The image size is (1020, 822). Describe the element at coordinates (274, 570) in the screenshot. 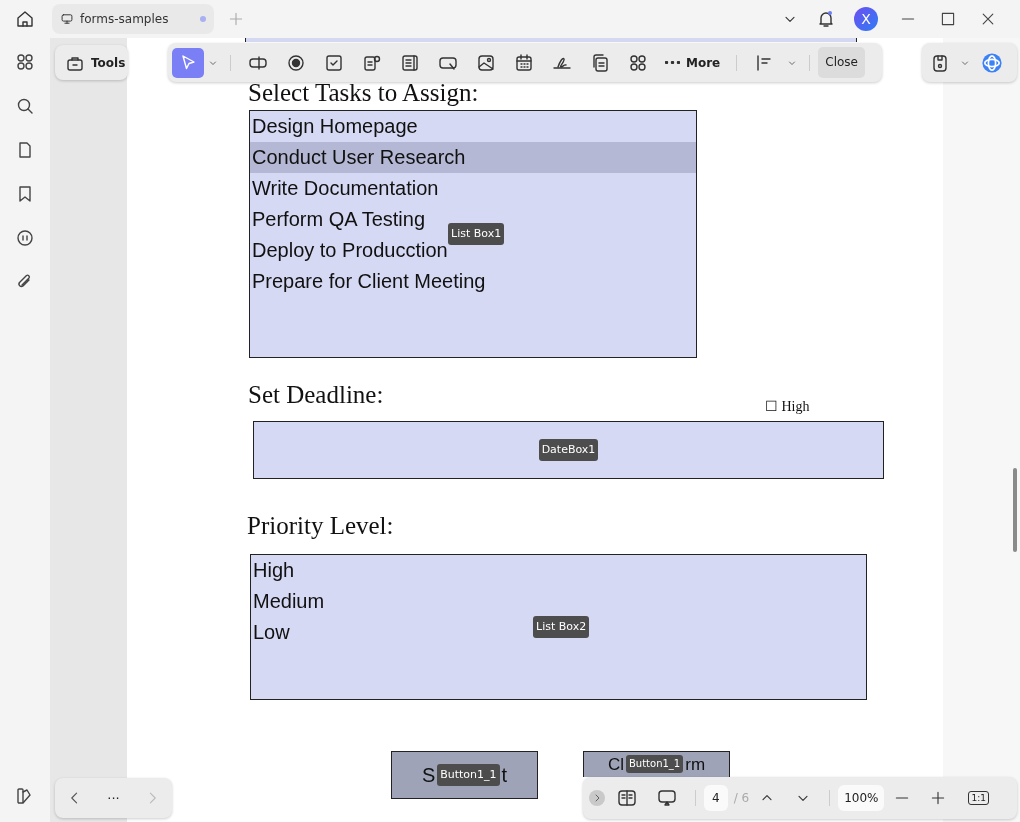

I see `list-item: High` at that location.